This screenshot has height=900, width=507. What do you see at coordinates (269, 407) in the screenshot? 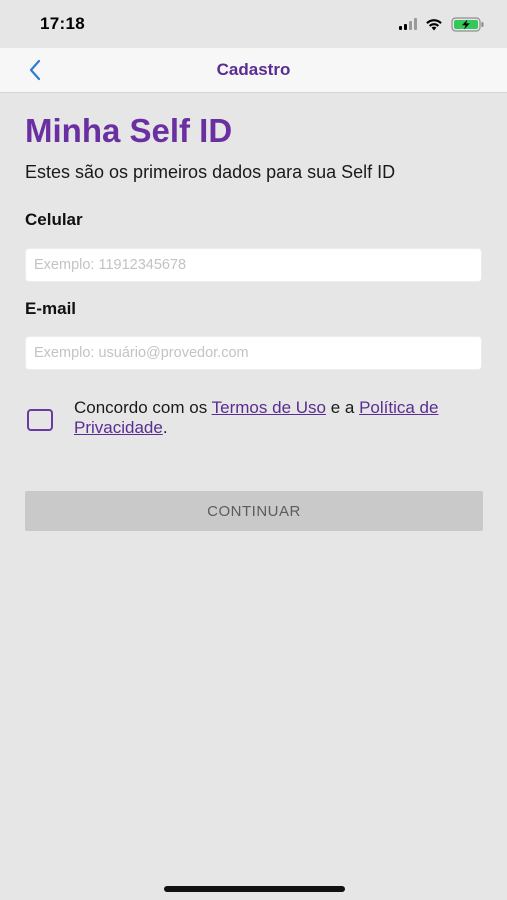
I see `terms-of-use-link: Termos de Uso` at bounding box center [269, 407].